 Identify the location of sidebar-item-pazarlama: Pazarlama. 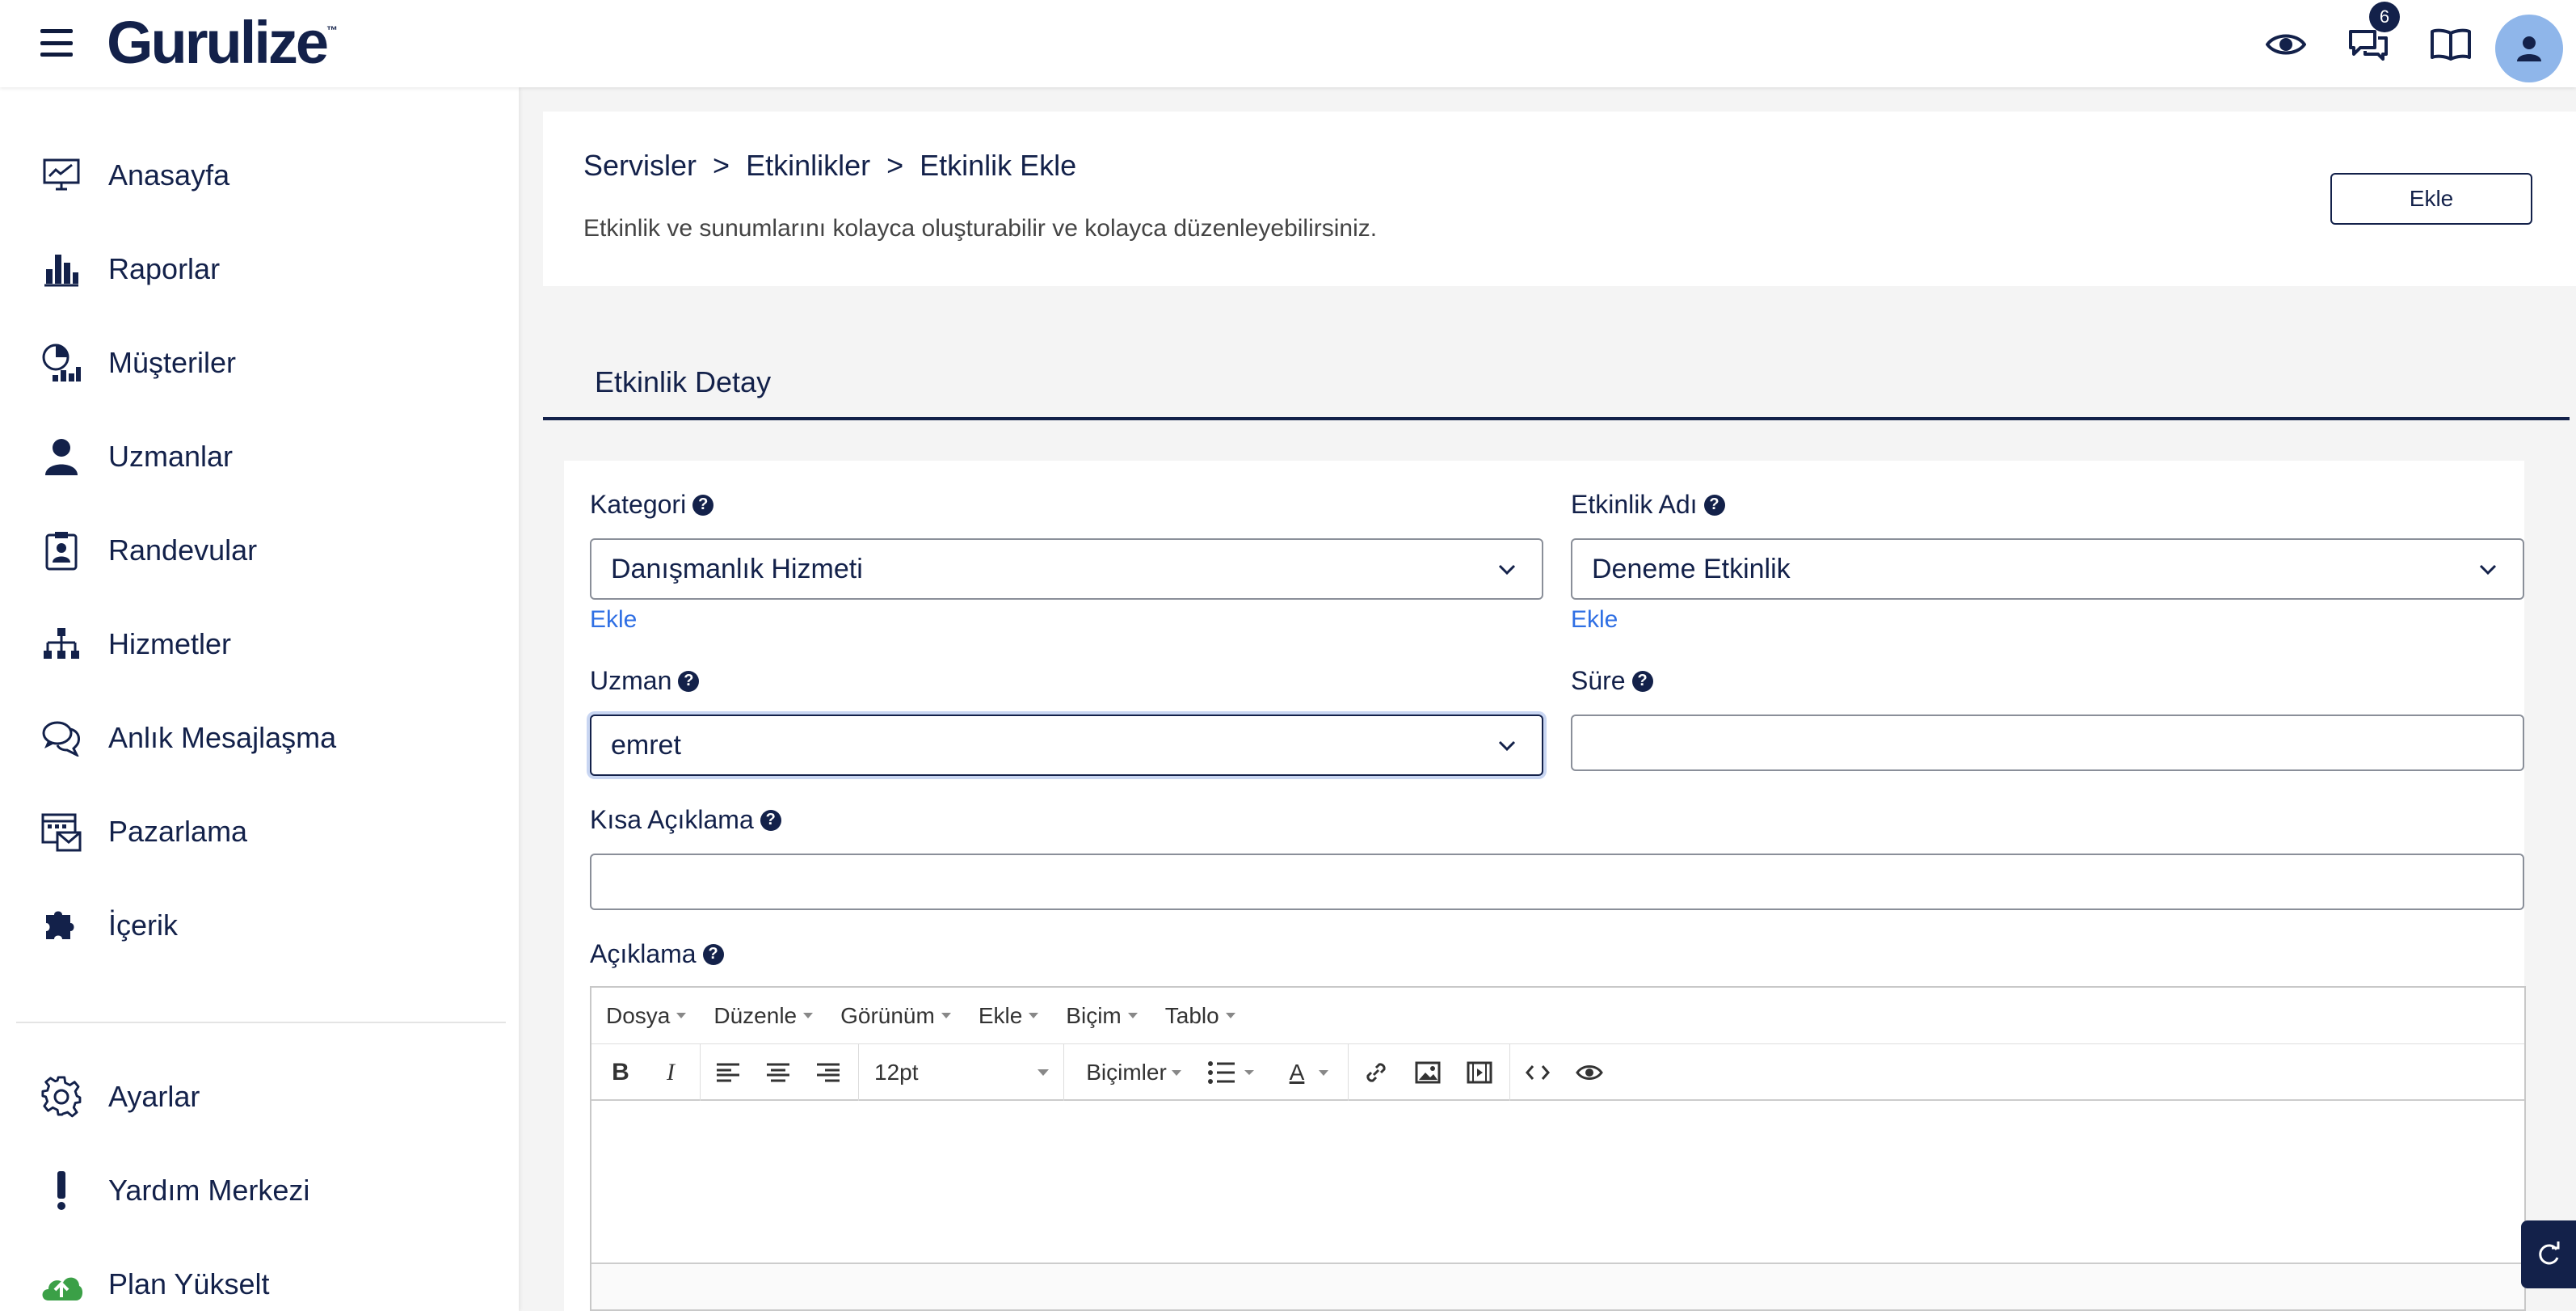
(143, 831).